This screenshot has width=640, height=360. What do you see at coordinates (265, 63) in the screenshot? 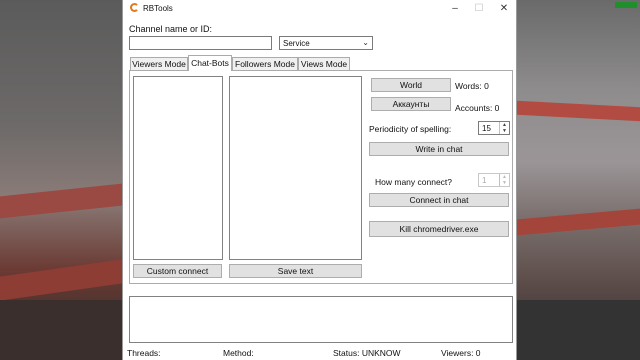
I see `tab-followers-mode: Followers Mode` at bounding box center [265, 63].